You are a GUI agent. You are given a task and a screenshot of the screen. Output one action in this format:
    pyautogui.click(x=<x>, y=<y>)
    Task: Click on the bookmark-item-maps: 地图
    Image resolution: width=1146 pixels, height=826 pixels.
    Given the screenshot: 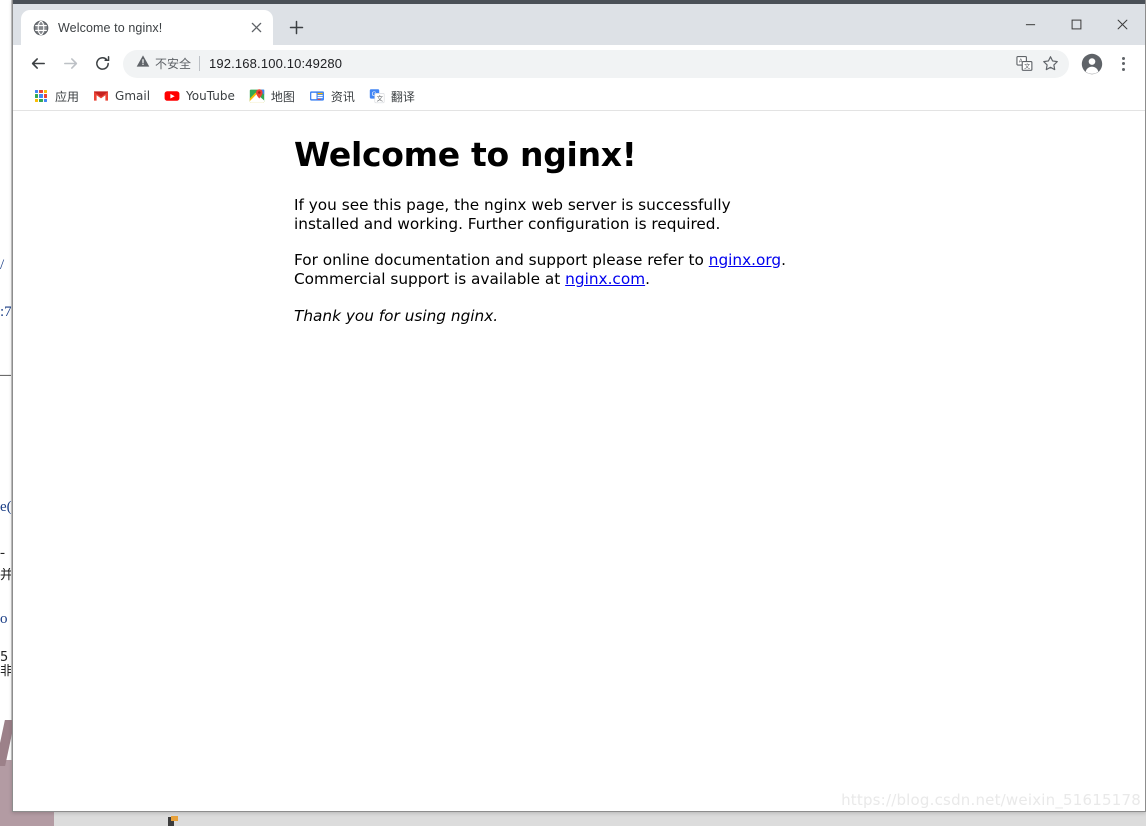 What is the action you would take?
    pyautogui.click(x=273, y=96)
    